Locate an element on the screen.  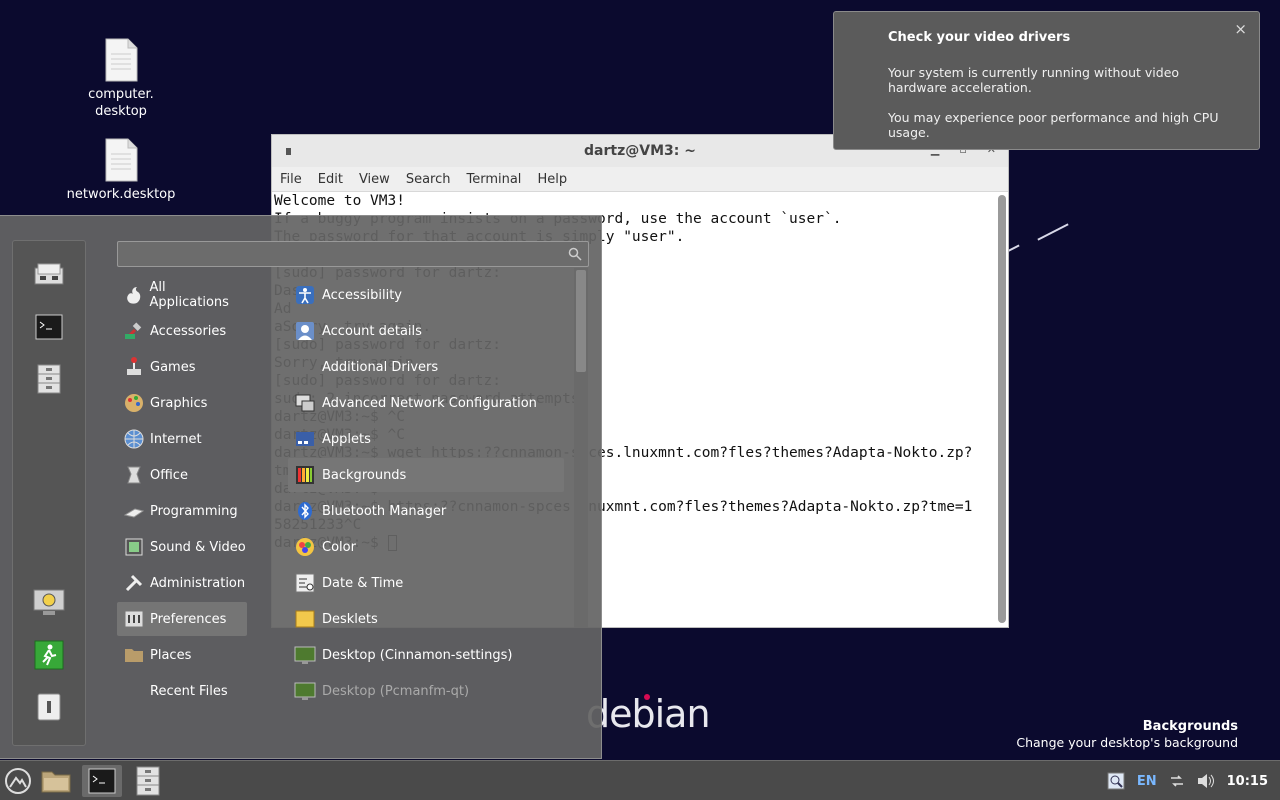
app-item-accessibility: Accessibility is located at coordinates (426, 295).